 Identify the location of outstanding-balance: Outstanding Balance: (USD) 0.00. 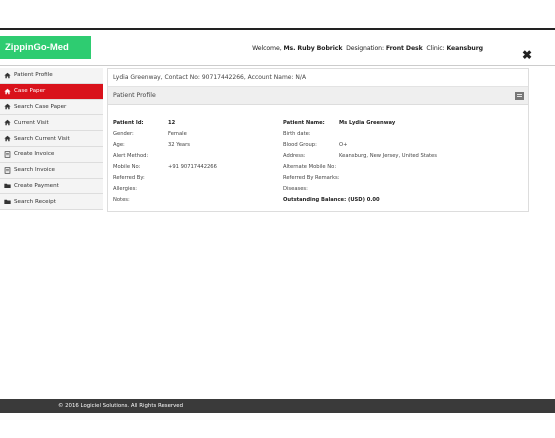
(331, 200).